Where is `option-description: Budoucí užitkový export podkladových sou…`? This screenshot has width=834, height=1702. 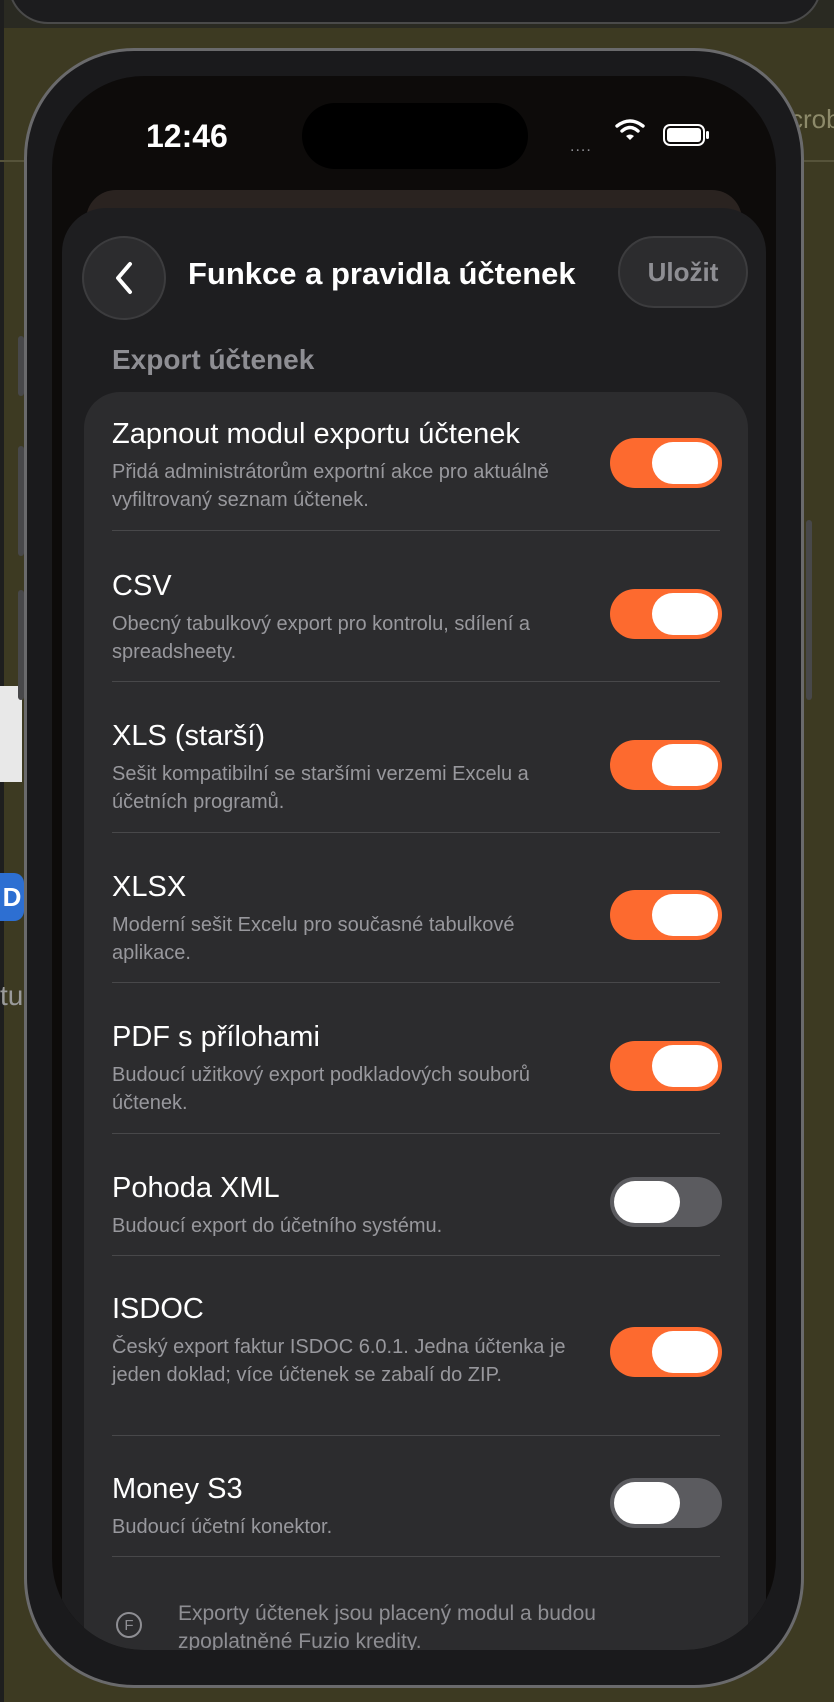
option-description: Budoucí užitkový export podkladových sou… is located at coordinates (321, 1089).